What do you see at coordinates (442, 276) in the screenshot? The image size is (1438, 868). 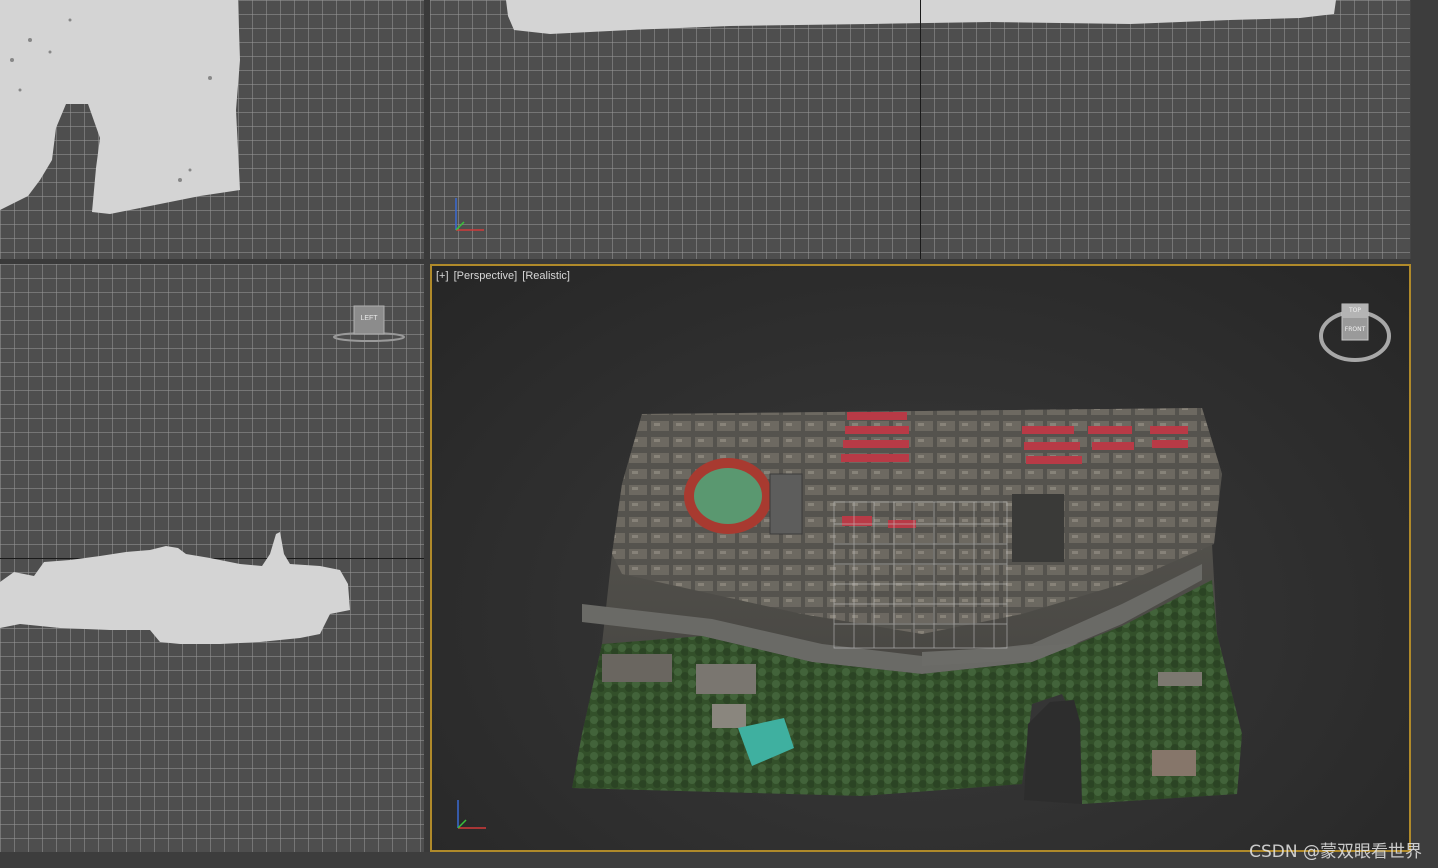 I see `viewport-menu-plus: [+]` at bounding box center [442, 276].